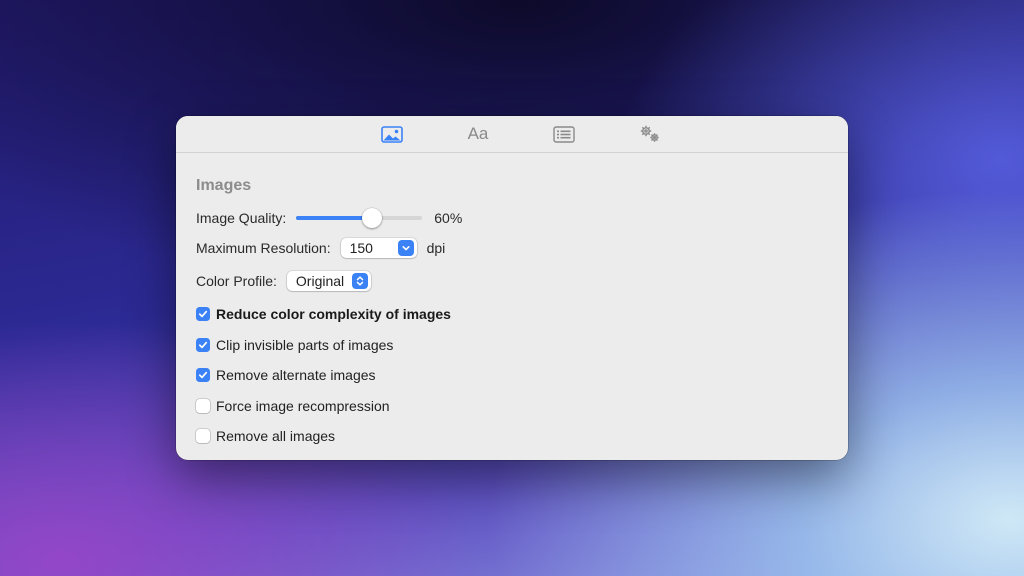  What do you see at coordinates (236, 281) in the screenshot?
I see `color-profile-label: Color Profile:` at bounding box center [236, 281].